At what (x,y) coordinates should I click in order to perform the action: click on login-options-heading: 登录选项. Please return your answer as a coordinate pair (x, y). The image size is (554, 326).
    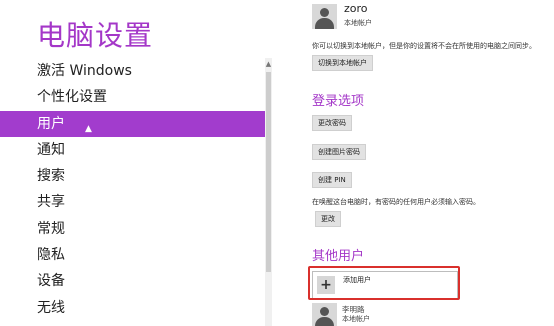
    Looking at the image, I should click on (338, 101).